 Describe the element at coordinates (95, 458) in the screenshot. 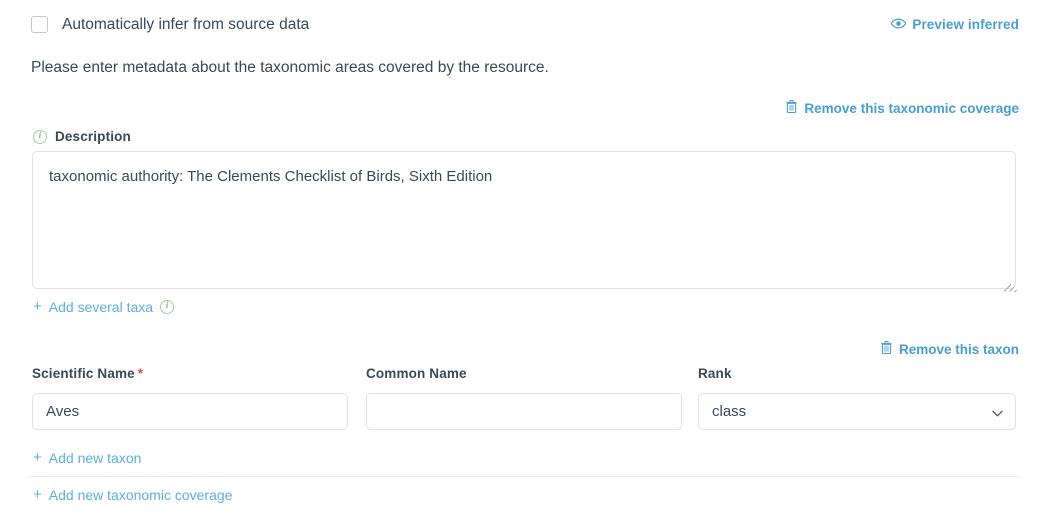

I see `add-new-taxon-label: Add new taxon` at that location.